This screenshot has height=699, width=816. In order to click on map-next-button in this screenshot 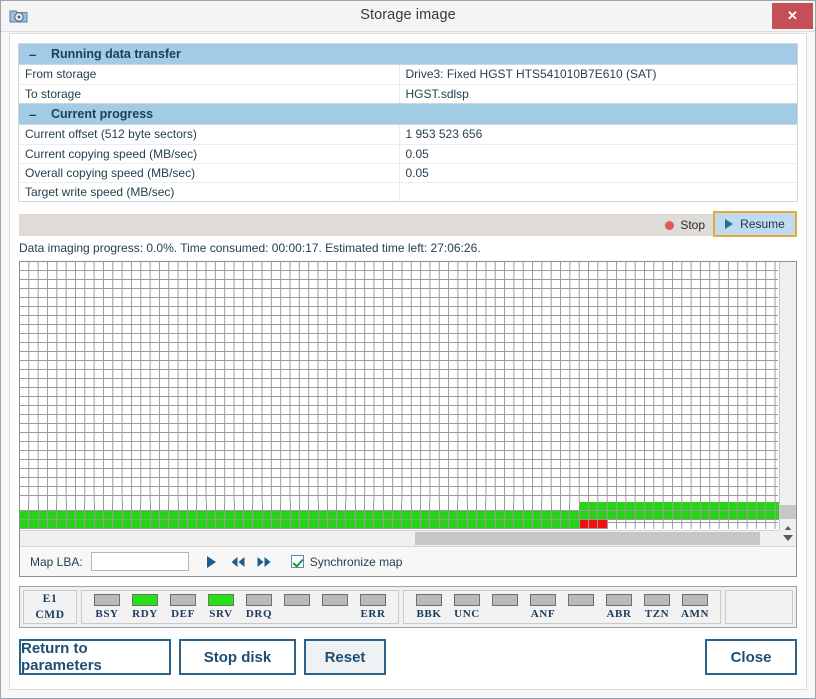, I will do `click(264, 562)`.